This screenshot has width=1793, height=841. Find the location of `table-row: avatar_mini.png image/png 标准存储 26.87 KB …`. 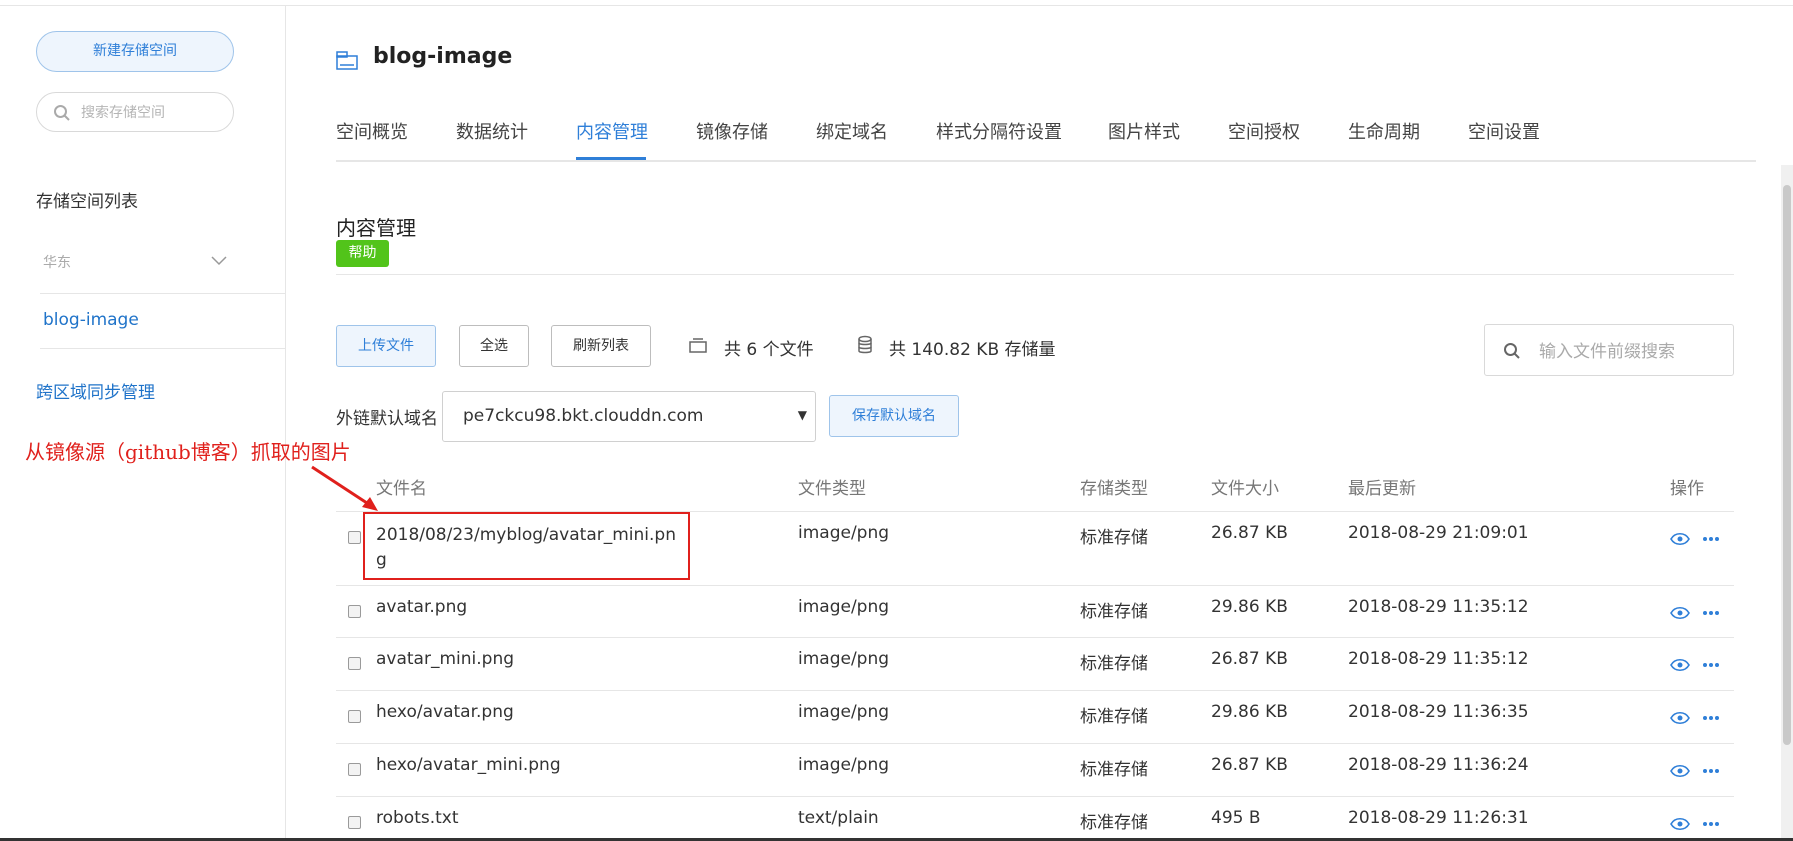

table-row: avatar_mini.png image/png 标准存储 26.87 KB … is located at coordinates (1035, 664).